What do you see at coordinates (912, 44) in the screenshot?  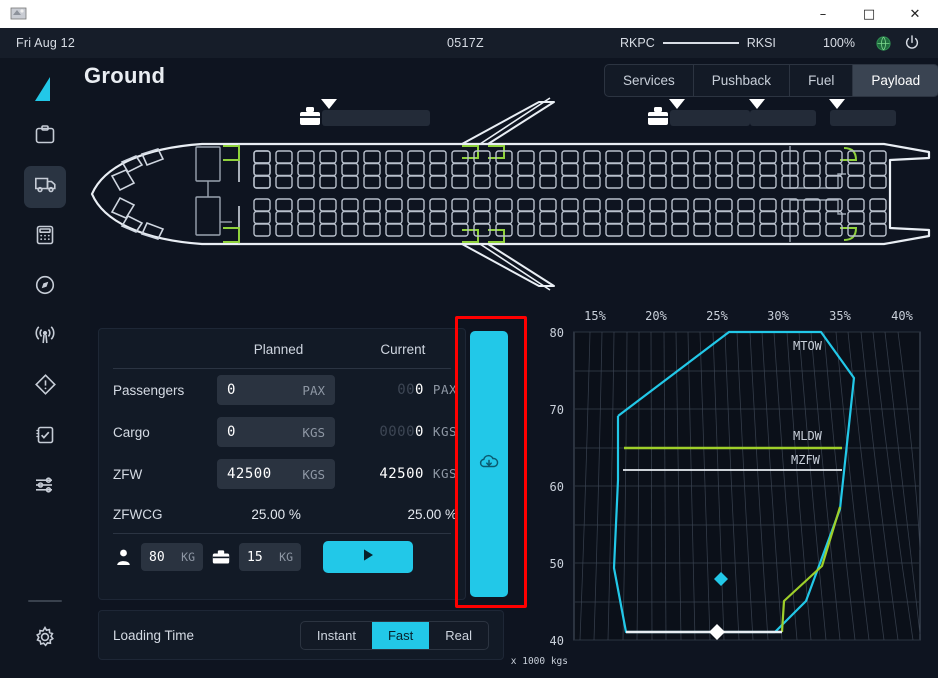 I see `power-icon` at bounding box center [912, 44].